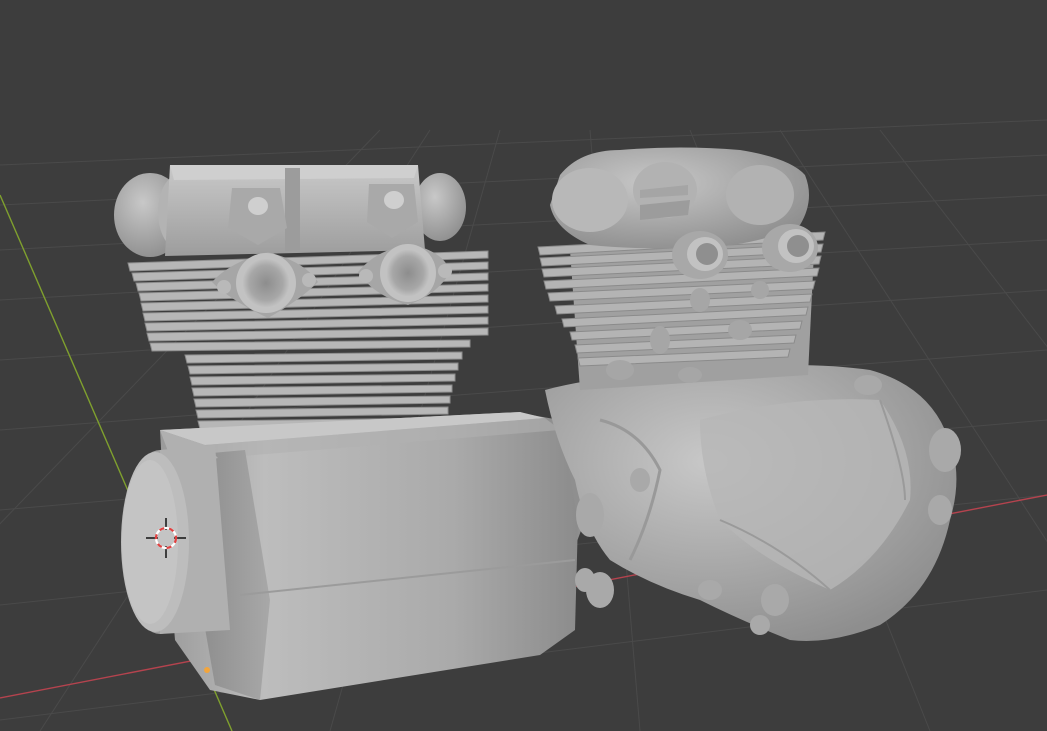 Image resolution: width=1047 pixels, height=731 pixels. What do you see at coordinates (207, 670) in the screenshot?
I see `world-origin-point` at bounding box center [207, 670].